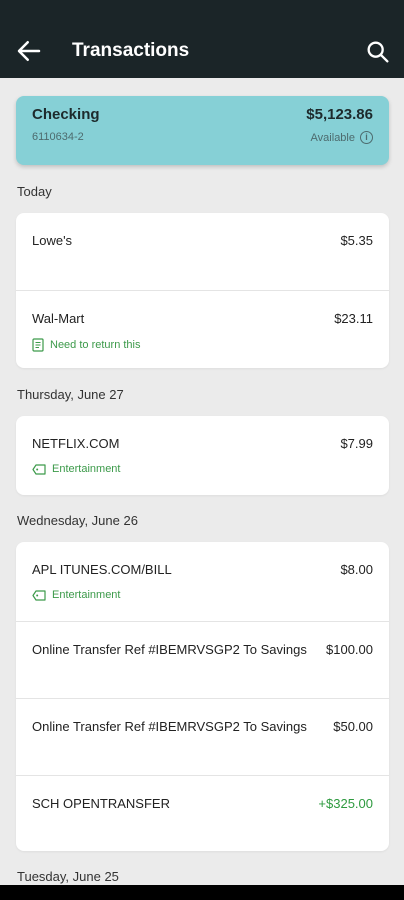 This screenshot has width=404, height=900. I want to click on transaction-row: Wal-Mart $23.11 Need to return this, so click(202, 329).